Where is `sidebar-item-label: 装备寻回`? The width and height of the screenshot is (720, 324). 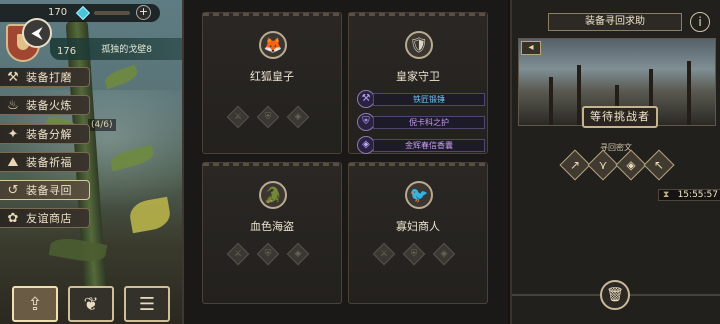
sidebar-item-label: 装备寻回 is located at coordinates (49, 190).